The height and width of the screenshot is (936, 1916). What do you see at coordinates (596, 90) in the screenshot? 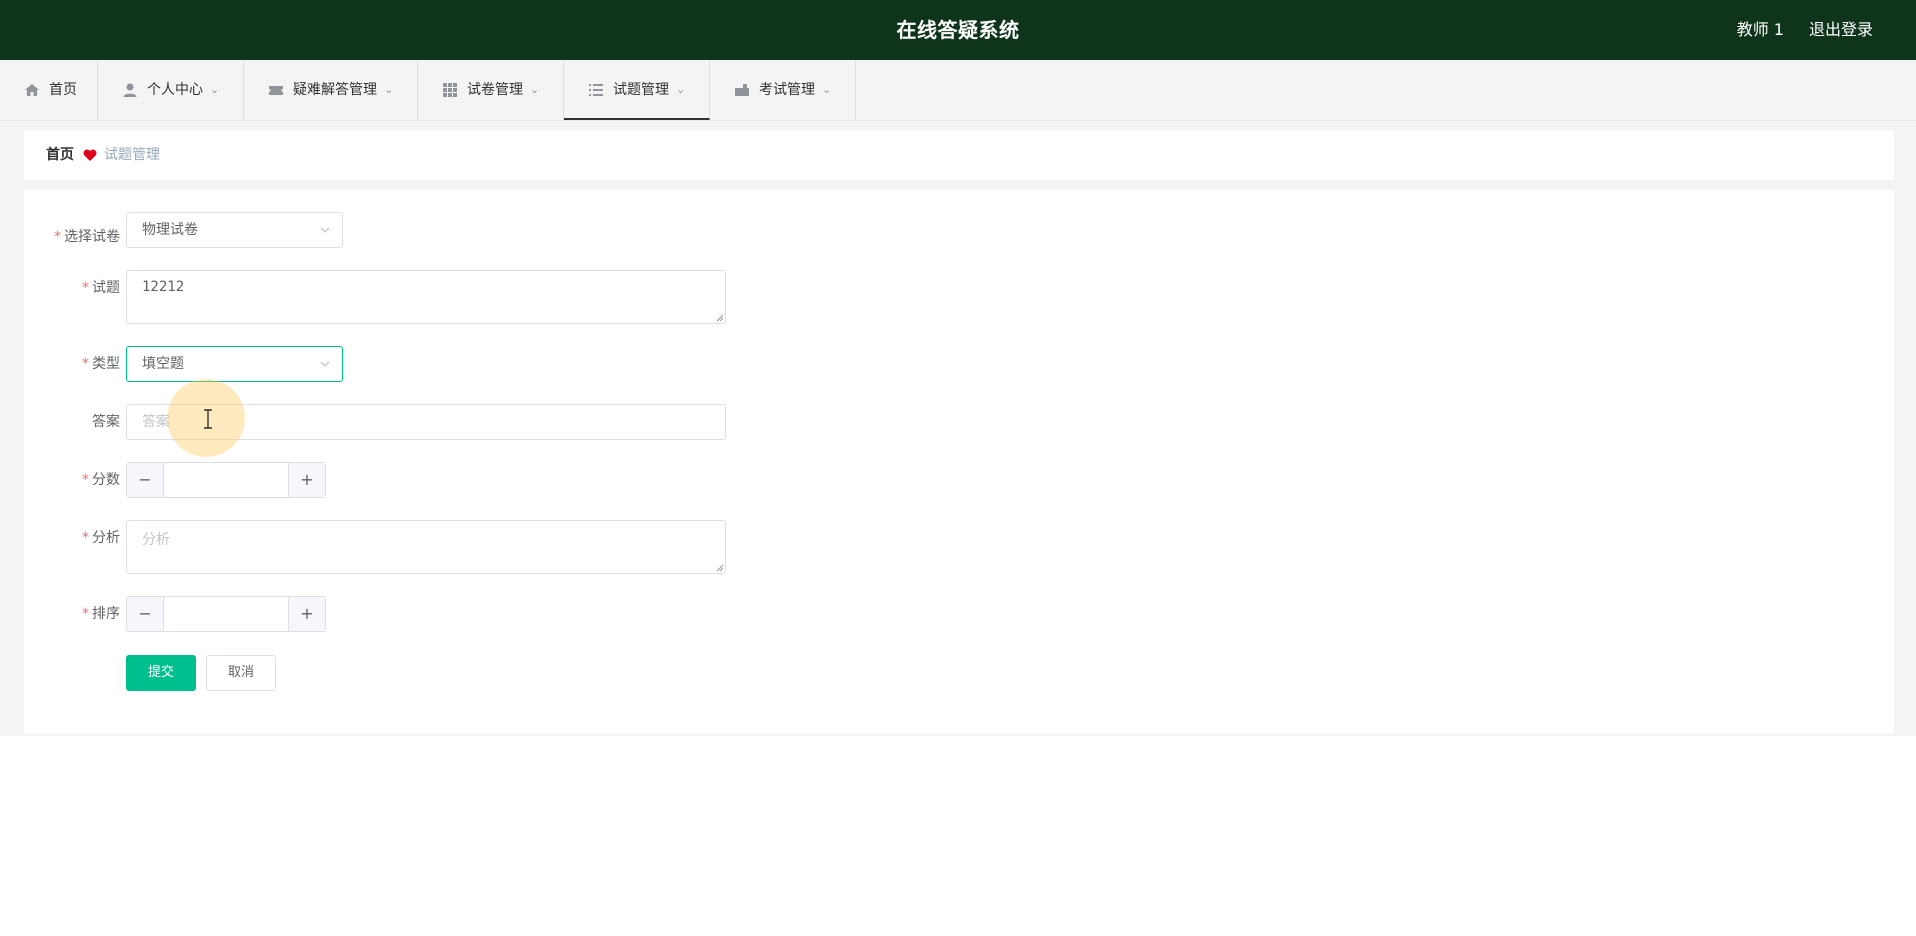
I see `list-icon` at bounding box center [596, 90].